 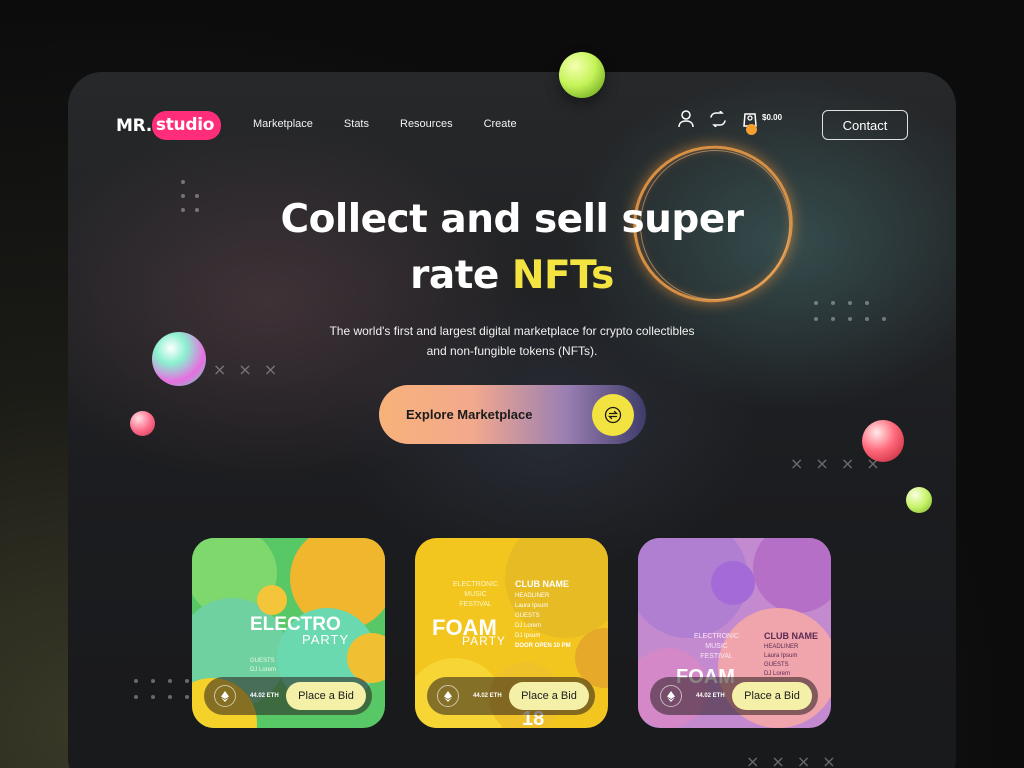 I want to click on cross-pattern-decoration: ×××, so click(x=251, y=369).